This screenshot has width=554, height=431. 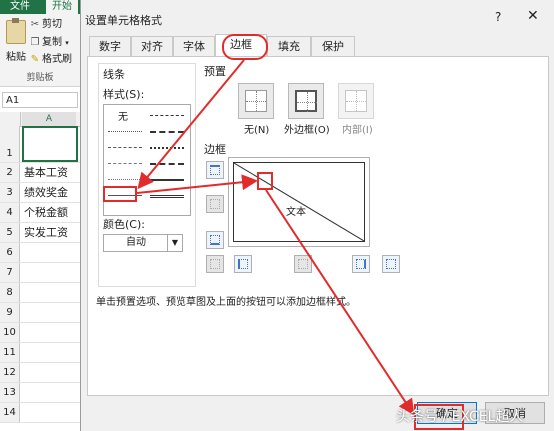 I want to click on tab-alignment: 对齐, so click(x=152, y=46).